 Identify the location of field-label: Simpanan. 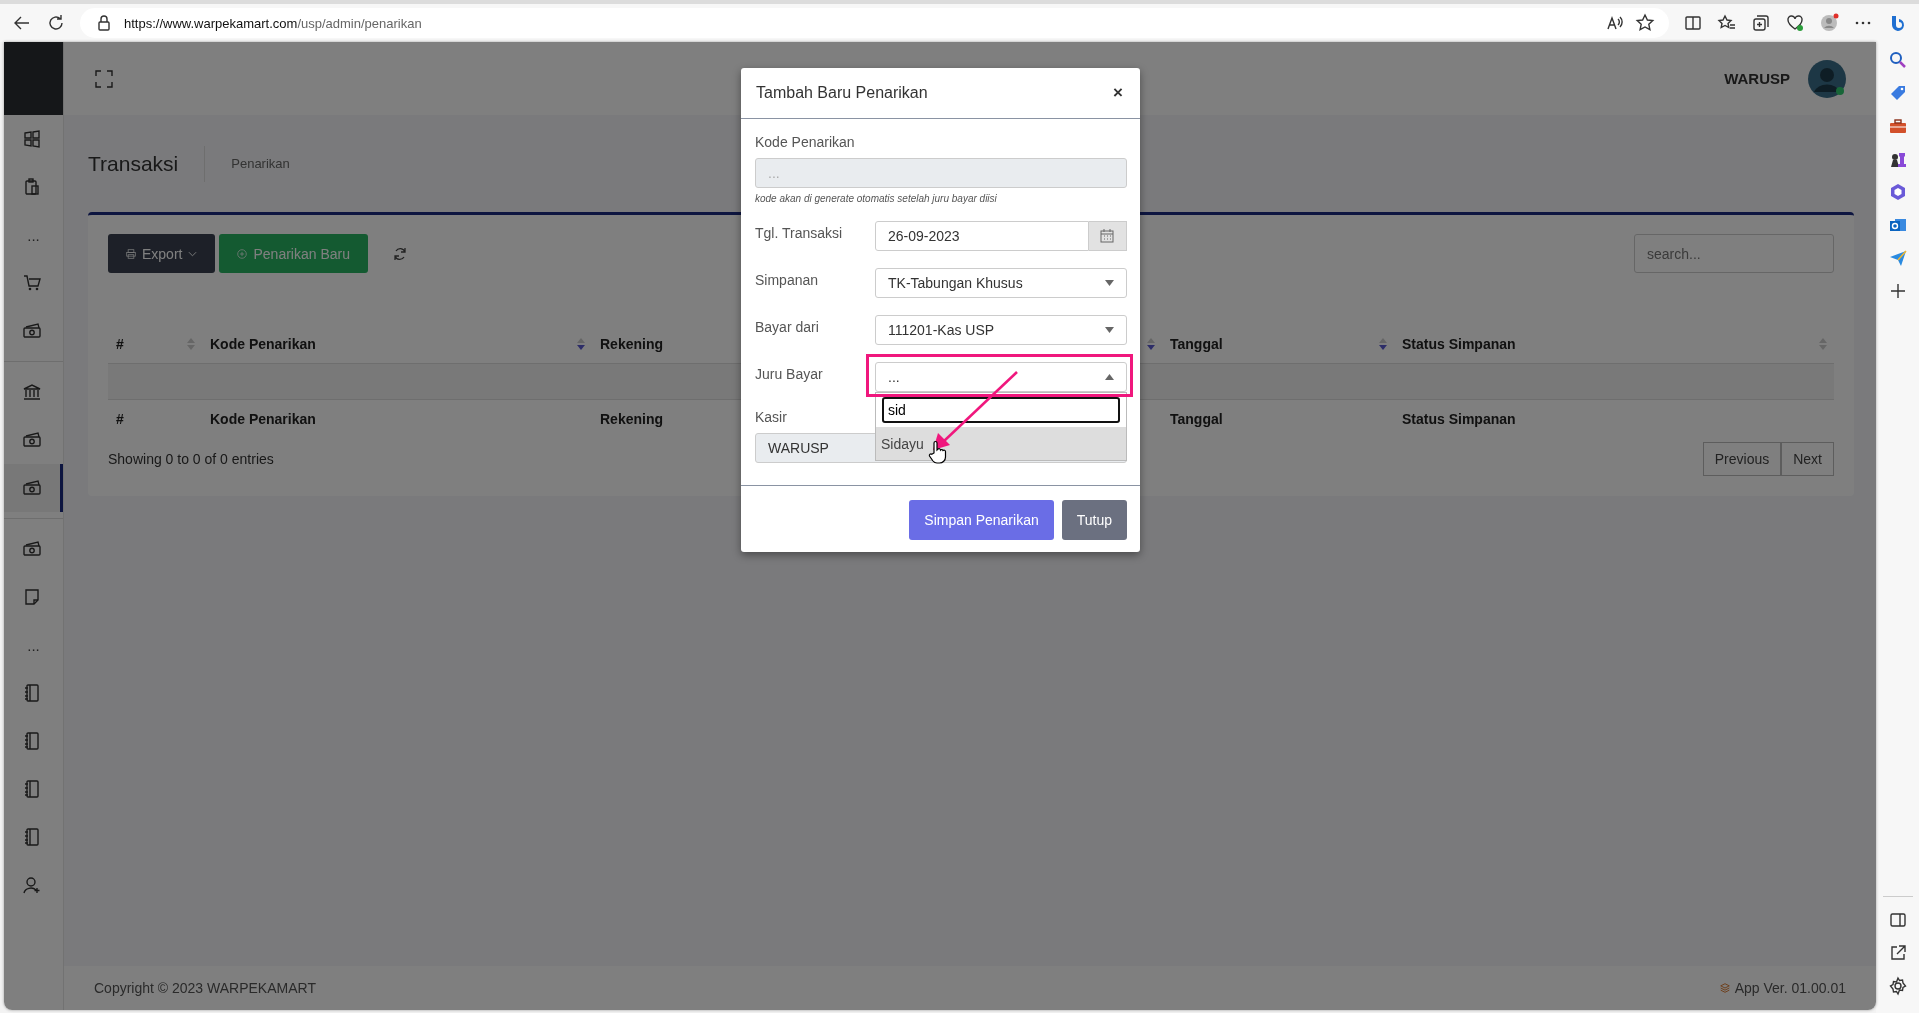
(787, 279).